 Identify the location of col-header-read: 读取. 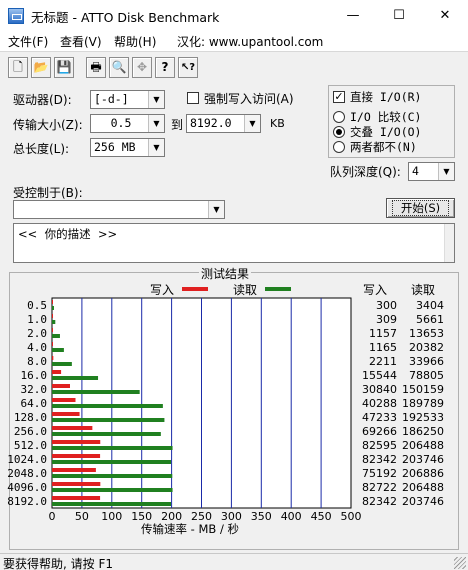
(423, 290).